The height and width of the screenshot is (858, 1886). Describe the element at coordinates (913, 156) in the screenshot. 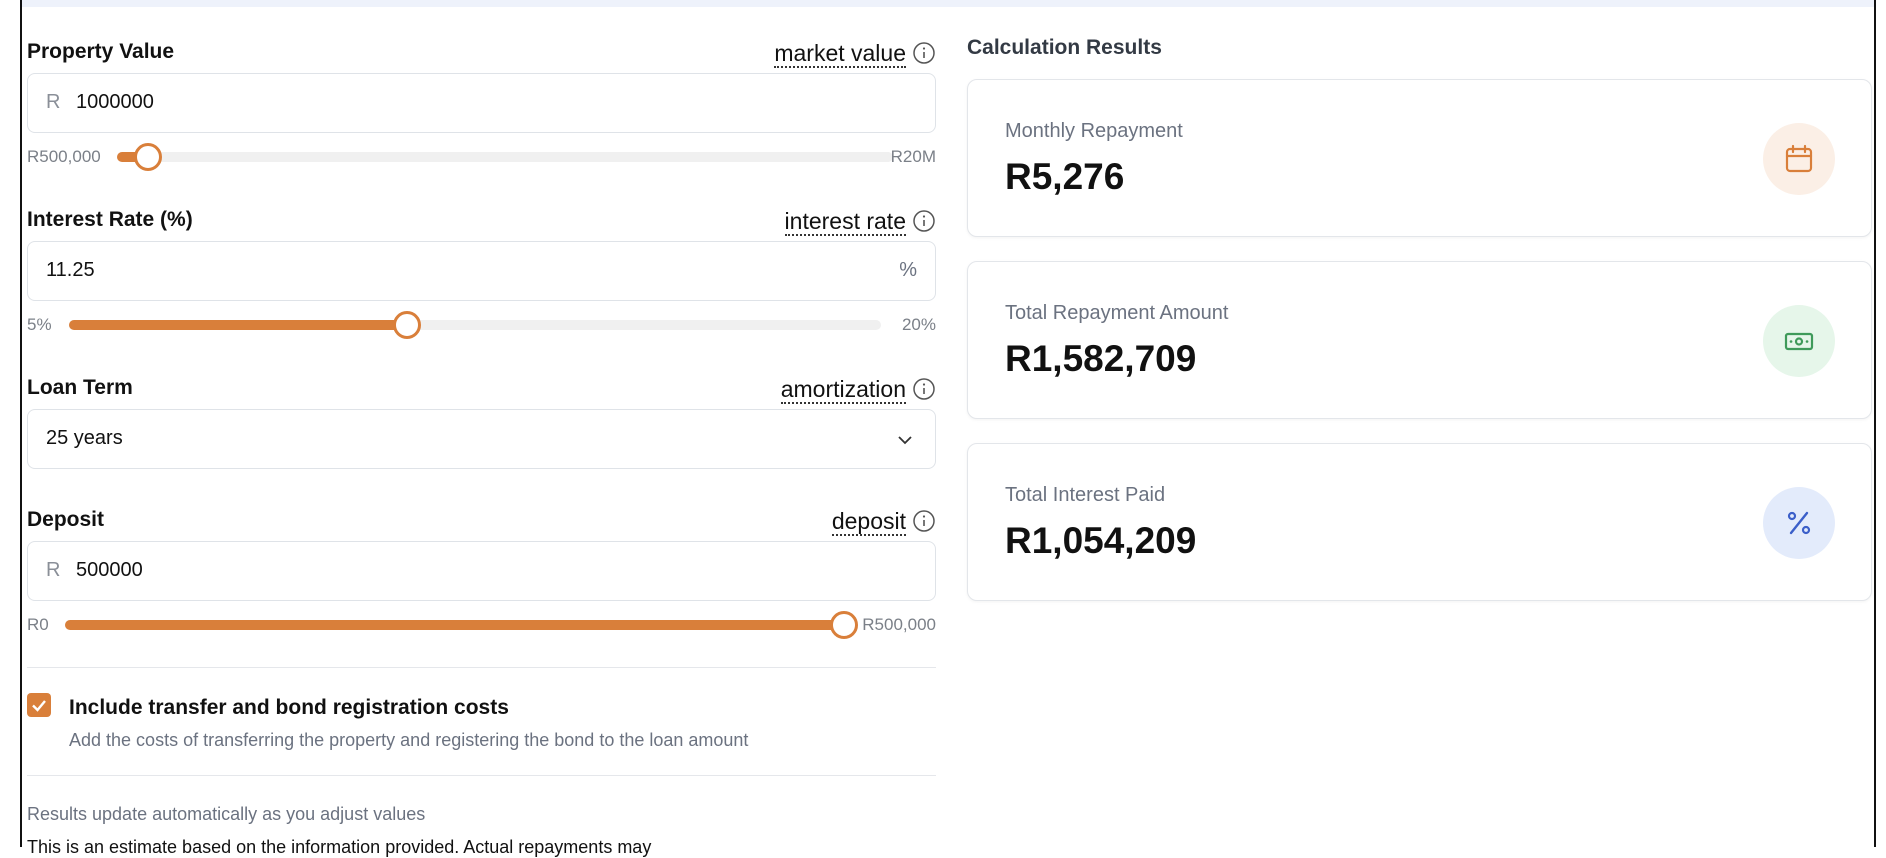

I see `property-value-max: R20M` at that location.